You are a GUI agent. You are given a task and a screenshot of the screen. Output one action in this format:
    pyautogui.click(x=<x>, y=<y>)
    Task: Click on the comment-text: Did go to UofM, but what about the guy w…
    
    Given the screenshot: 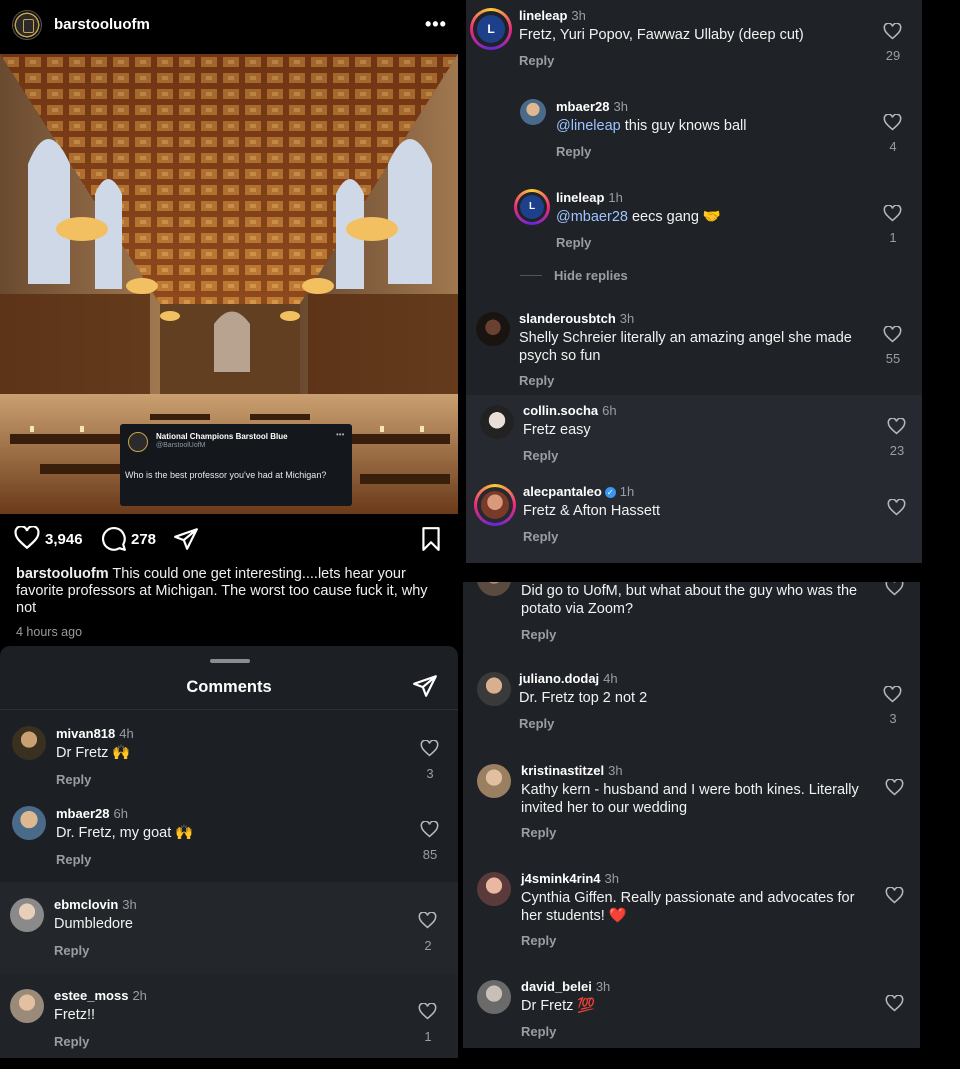 What is the action you would take?
    pyautogui.click(x=689, y=600)
    